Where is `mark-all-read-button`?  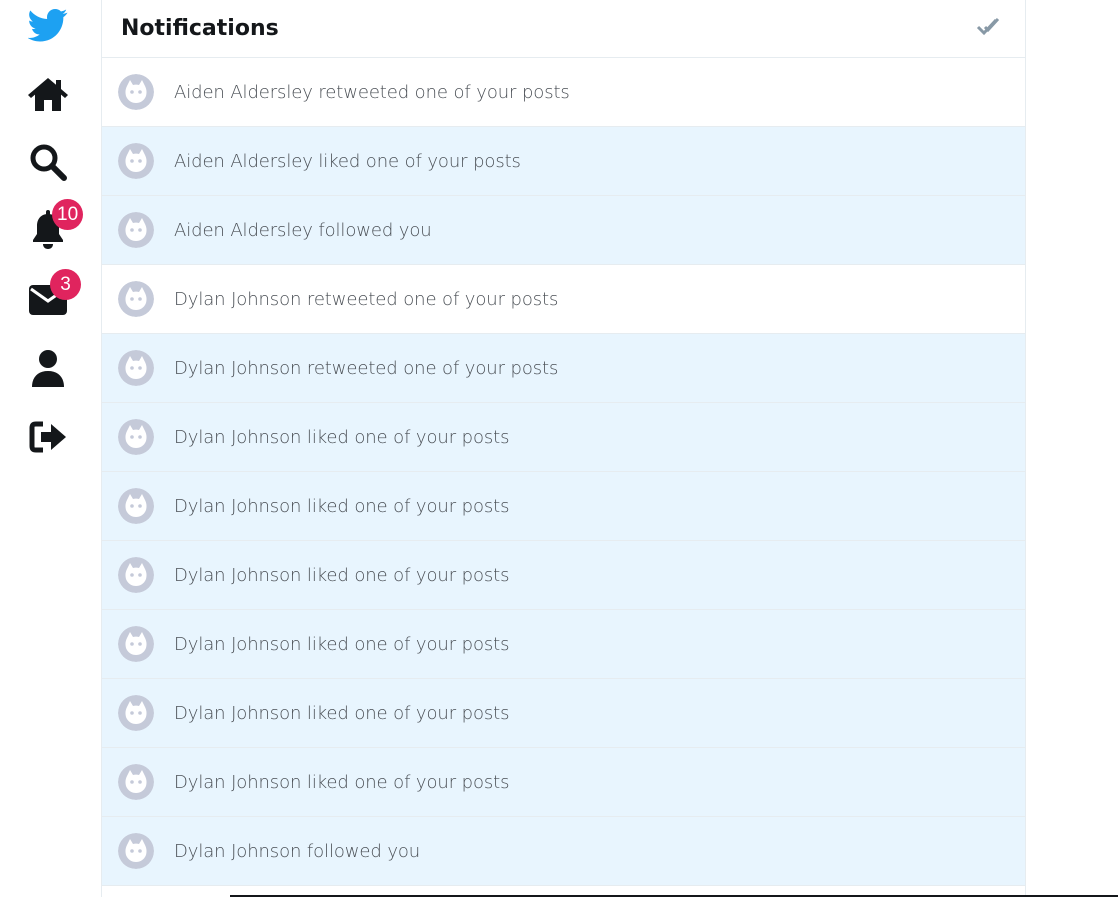
mark-all-read-button is located at coordinates (988, 27).